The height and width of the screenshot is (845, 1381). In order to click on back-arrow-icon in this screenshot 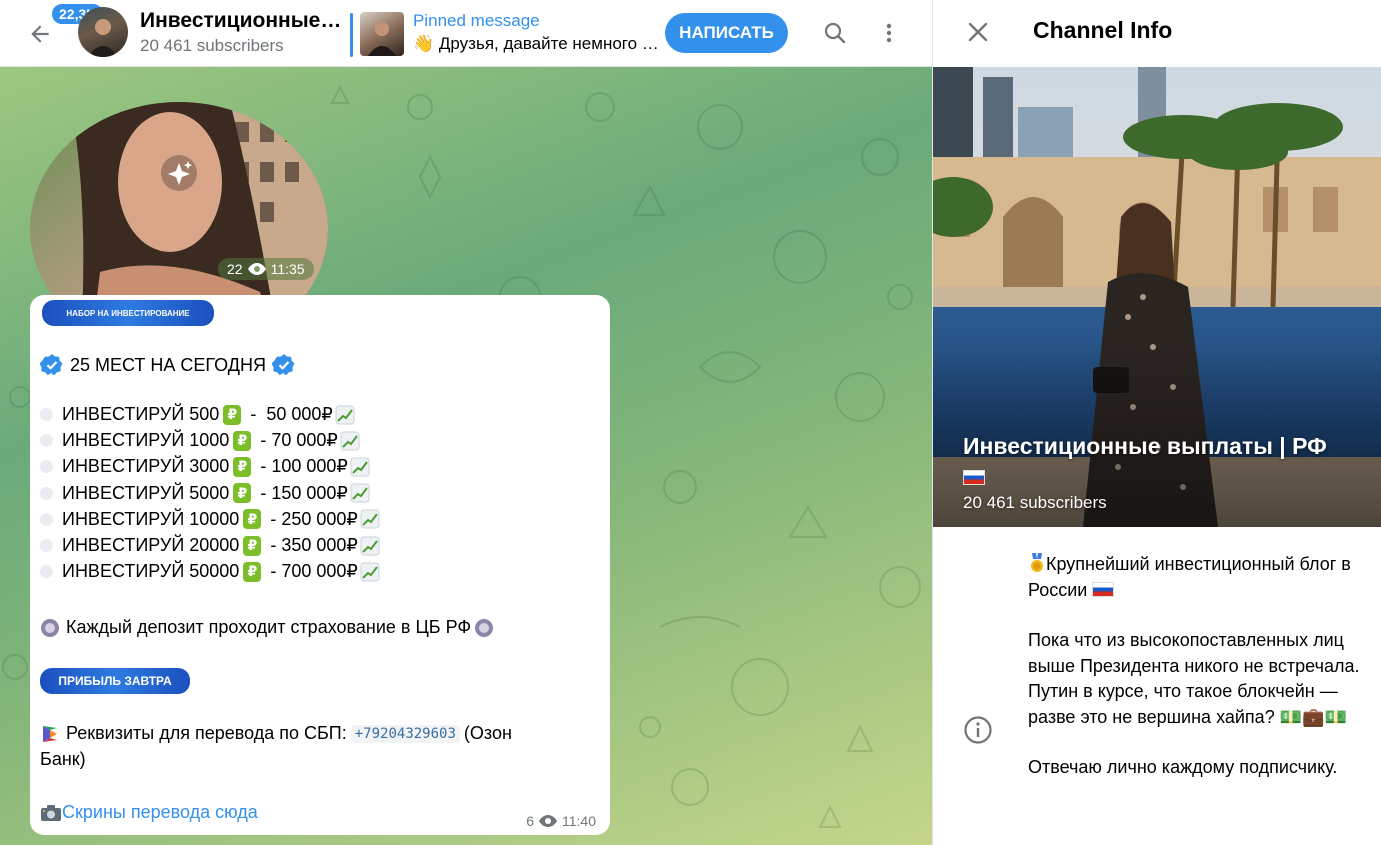, I will do `click(40, 34)`.